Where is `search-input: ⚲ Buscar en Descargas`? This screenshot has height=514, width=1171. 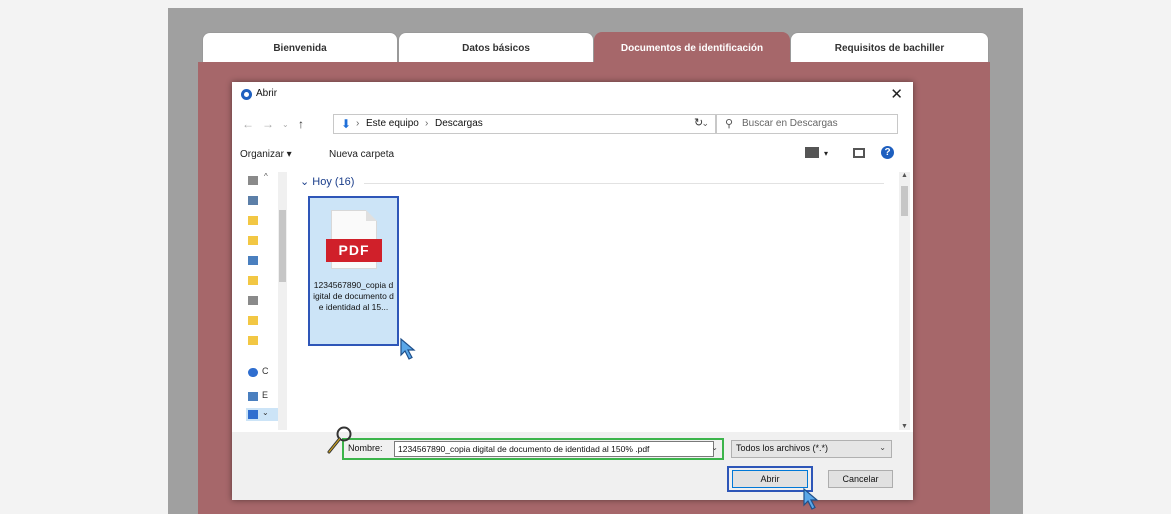 search-input: ⚲ Buscar en Descargas is located at coordinates (807, 124).